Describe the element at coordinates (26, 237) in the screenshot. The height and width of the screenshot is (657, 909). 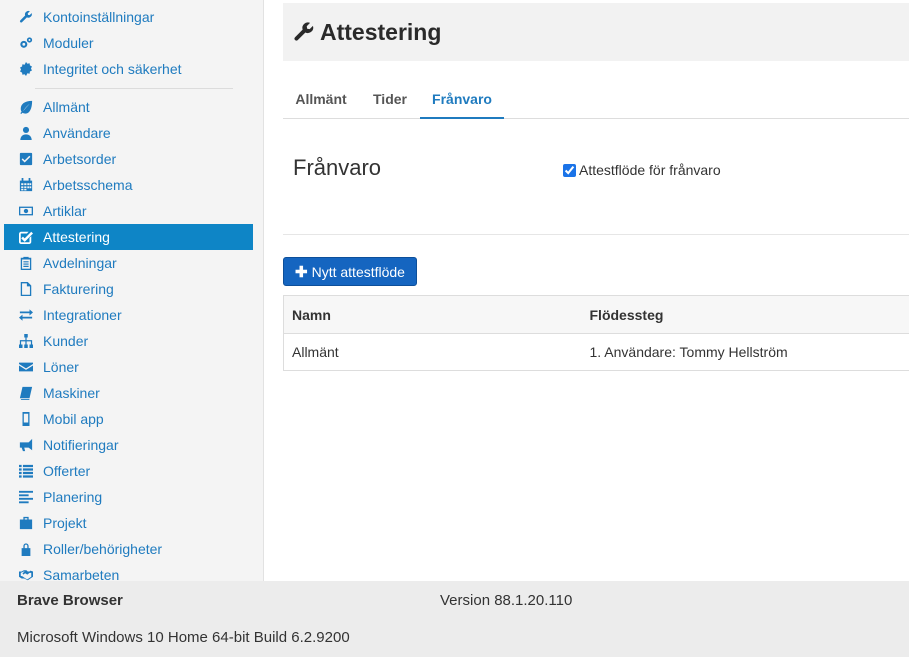
I see `pencil-square-icon` at that location.